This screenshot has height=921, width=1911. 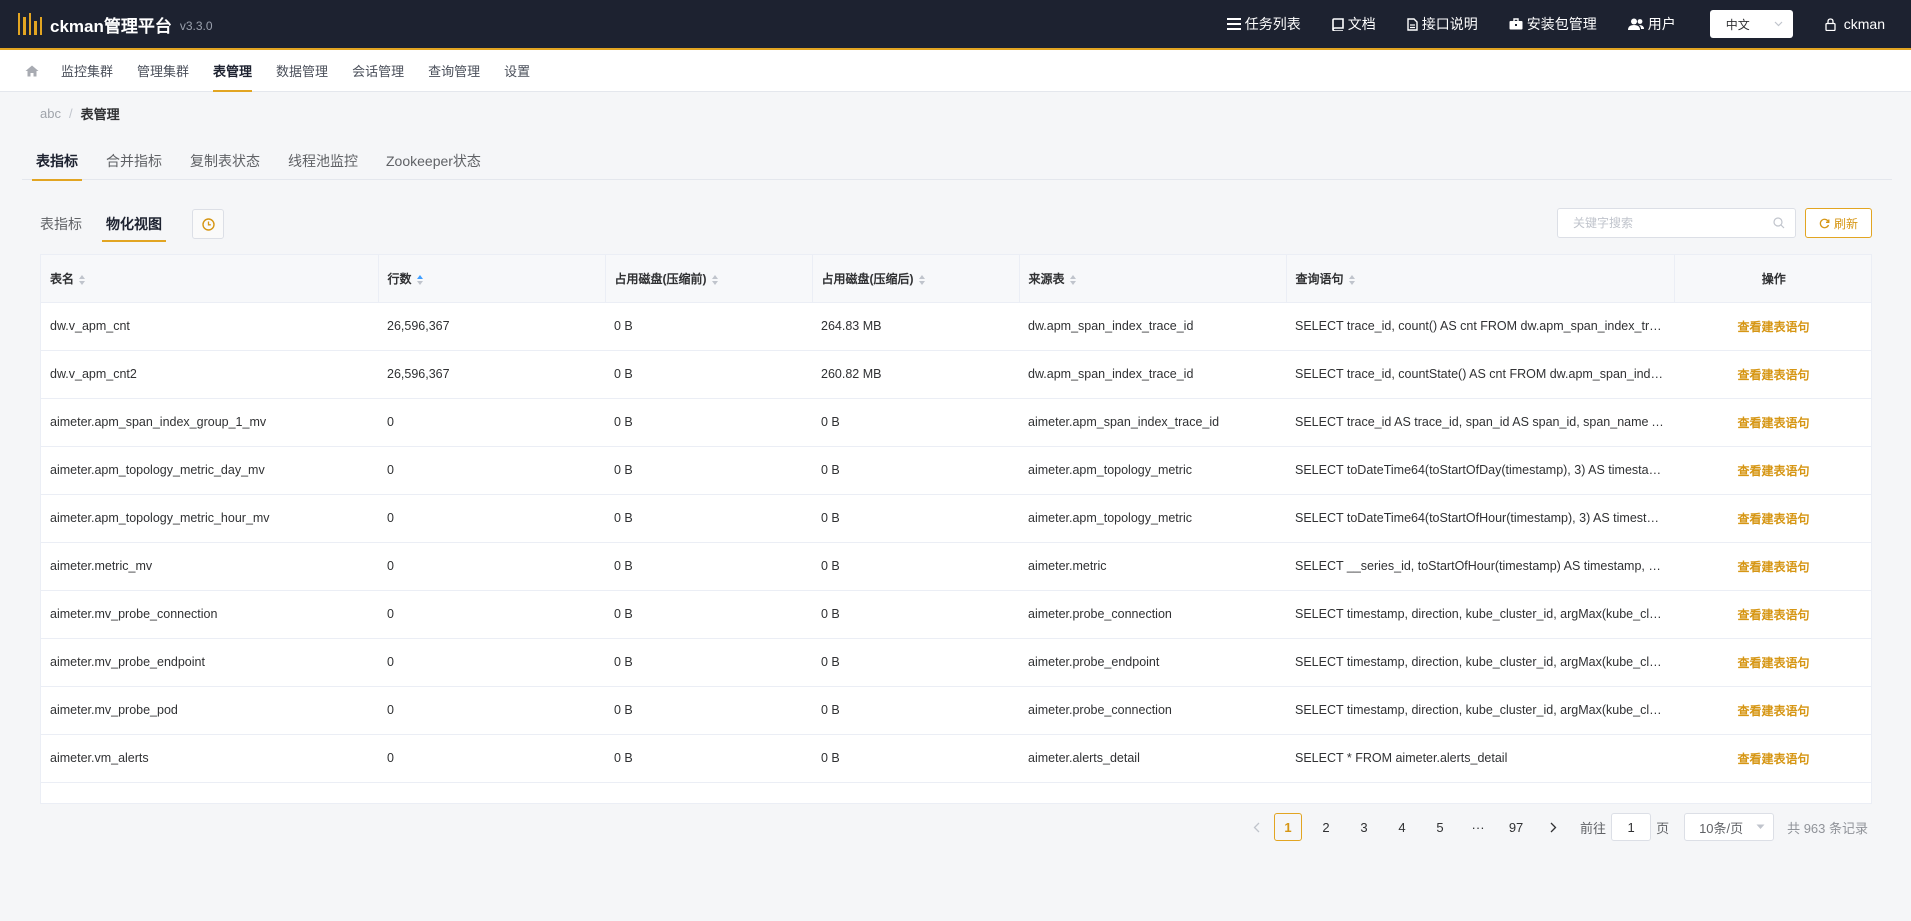 I want to click on page-number: 3, so click(x=1364, y=827).